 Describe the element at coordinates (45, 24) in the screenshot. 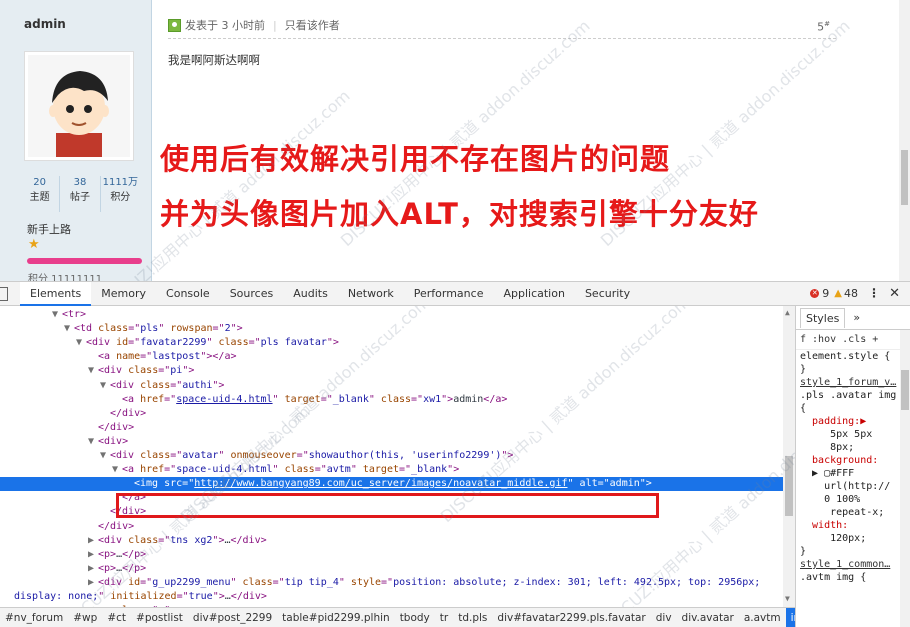

I see `username-link: admin` at that location.